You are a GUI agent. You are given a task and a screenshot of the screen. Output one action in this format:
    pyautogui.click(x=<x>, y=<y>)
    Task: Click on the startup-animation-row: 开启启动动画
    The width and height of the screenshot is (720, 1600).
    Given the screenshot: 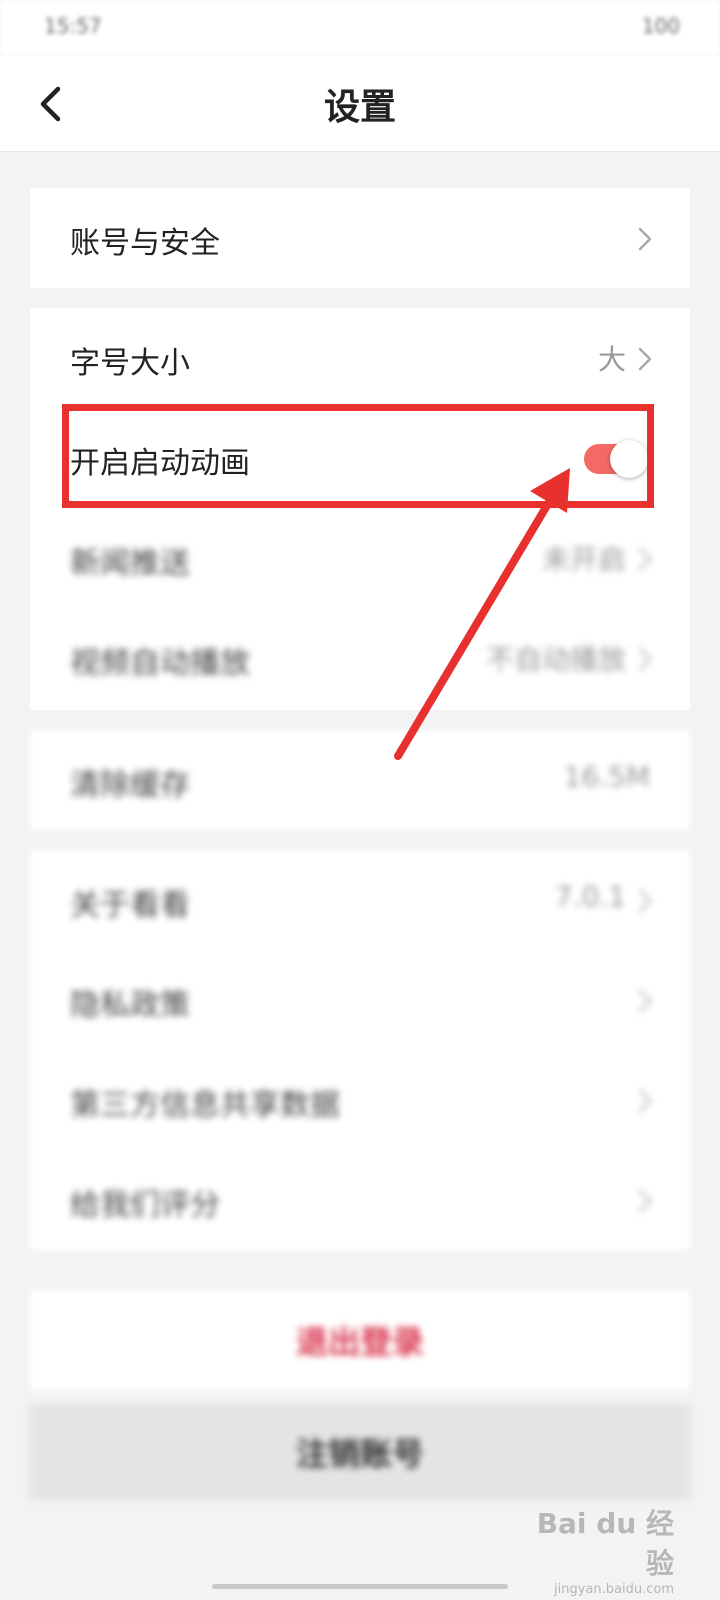 What is the action you would take?
    pyautogui.click(x=360, y=458)
    